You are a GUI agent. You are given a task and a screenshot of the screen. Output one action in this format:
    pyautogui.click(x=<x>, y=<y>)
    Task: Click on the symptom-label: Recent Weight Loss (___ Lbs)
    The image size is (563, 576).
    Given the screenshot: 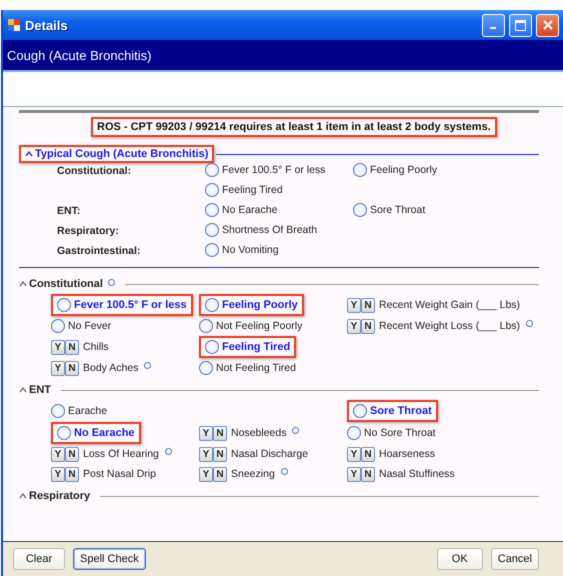 What is the action you would take?
    pyautogui.click(x=449, y=326)
    